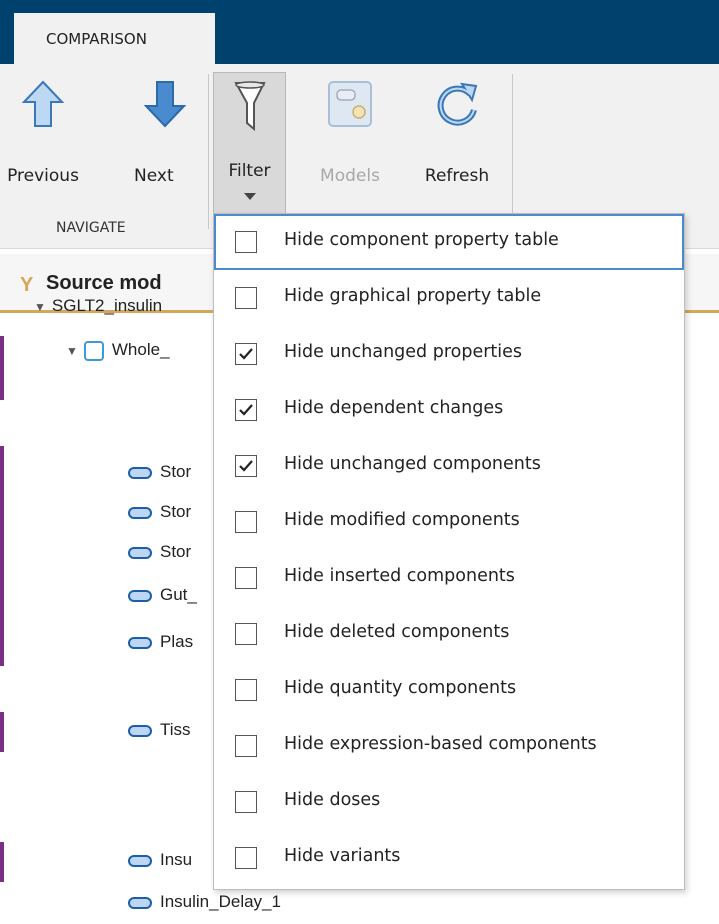  What do you see at coordinates (176, 859) in the screenshot?
I see `tree-row-label: Insu` at bounding box center [176, 859].